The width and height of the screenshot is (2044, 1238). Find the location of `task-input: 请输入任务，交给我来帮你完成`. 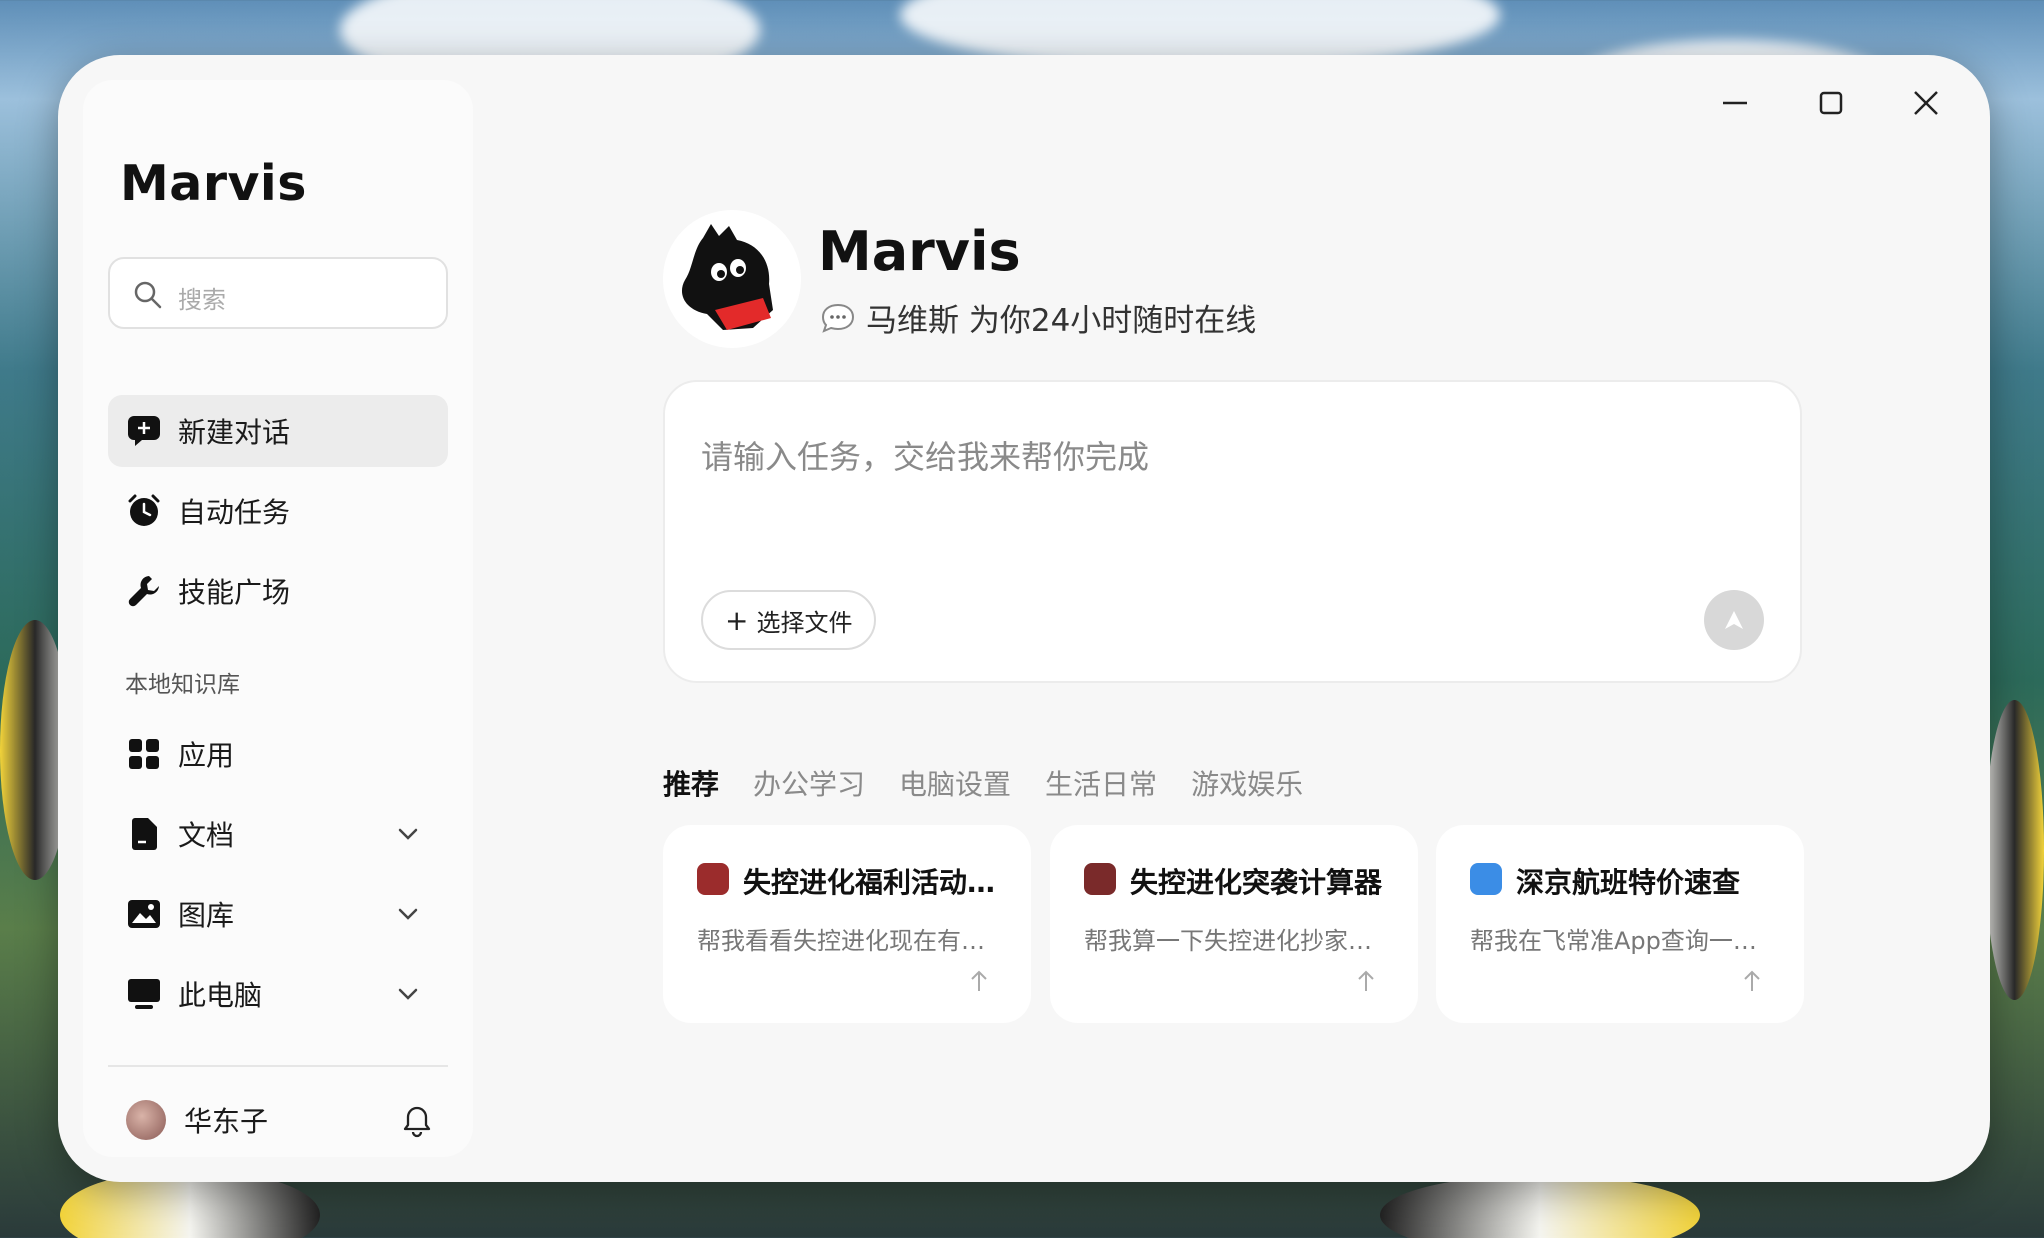

task-input: 请输入任务，交给我来帮你完成 is located at coordinates (925, 455).